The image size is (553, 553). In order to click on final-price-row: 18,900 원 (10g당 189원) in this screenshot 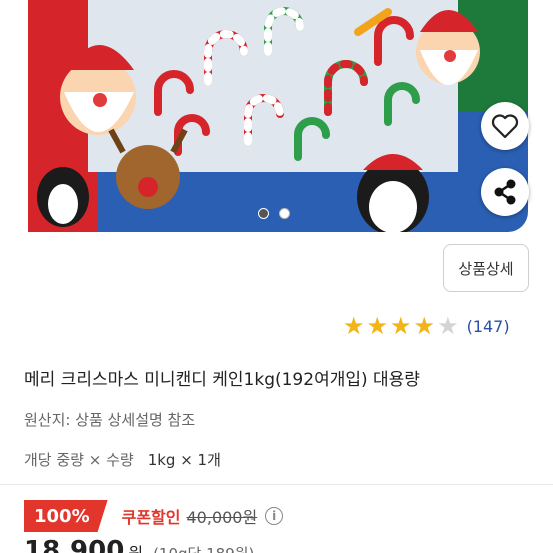, I will do `click(139, 544)`.